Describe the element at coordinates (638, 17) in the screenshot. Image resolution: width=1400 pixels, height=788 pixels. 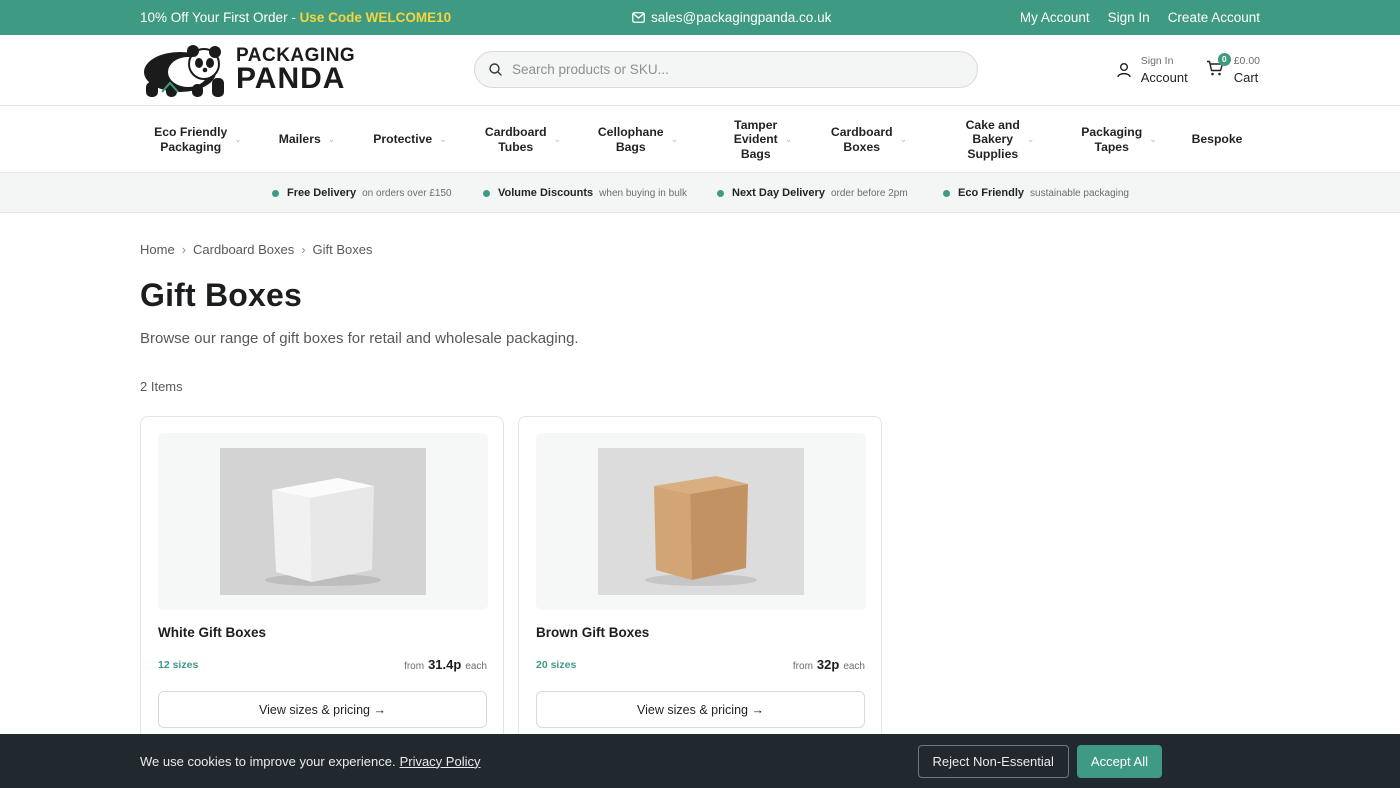
I see `mail-icon` at that location.